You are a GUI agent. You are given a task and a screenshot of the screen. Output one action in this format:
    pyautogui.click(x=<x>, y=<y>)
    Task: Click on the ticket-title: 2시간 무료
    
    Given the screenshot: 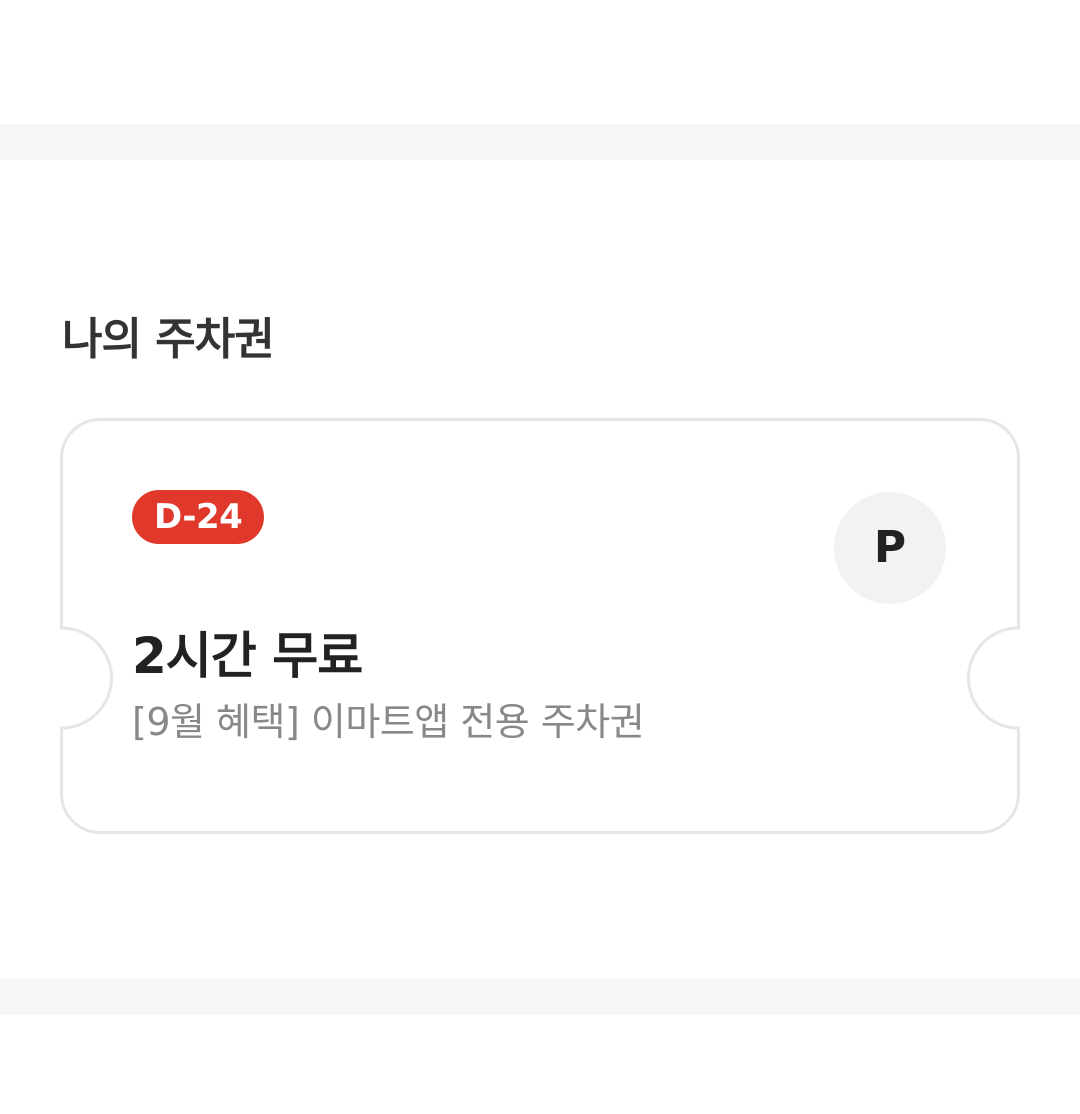 What is the action you would take?
    pyautogui.click(x=247, y=656)
    